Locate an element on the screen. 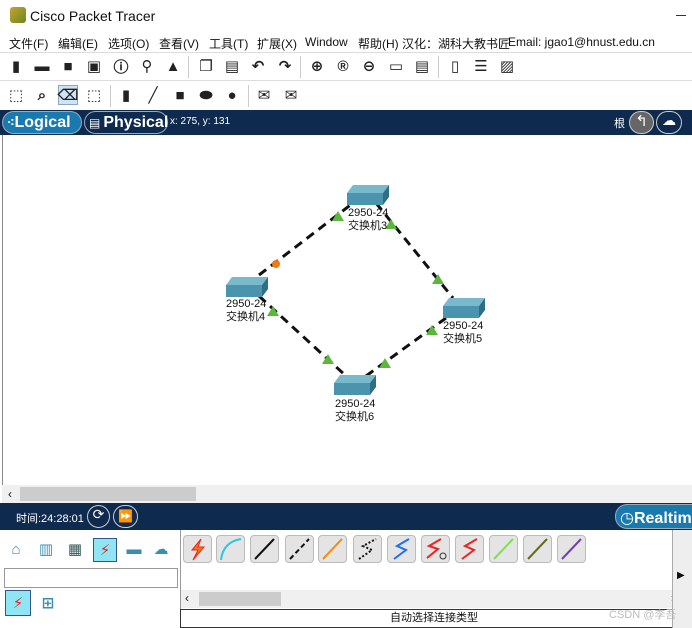 This screenshot has width=692, height=628. inspect-icon: ⌕ is located at coordinates (42, 95).